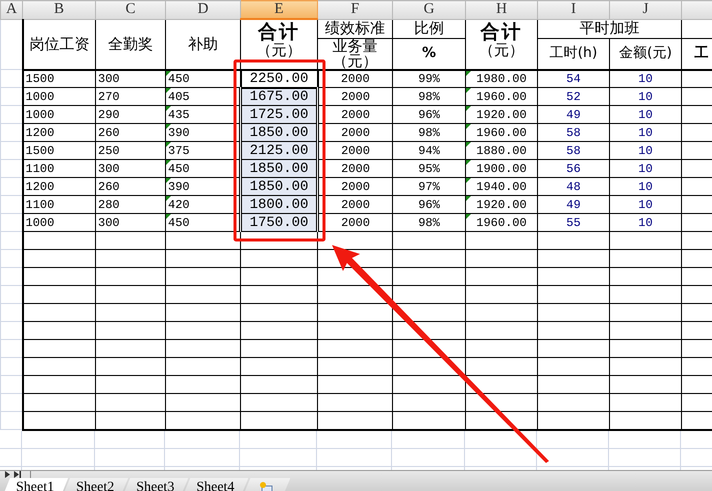 The image size is (712, 491). Describe the element at coordinates (131, 97) in the screenshot. I see `table-cell: 270` at that location.